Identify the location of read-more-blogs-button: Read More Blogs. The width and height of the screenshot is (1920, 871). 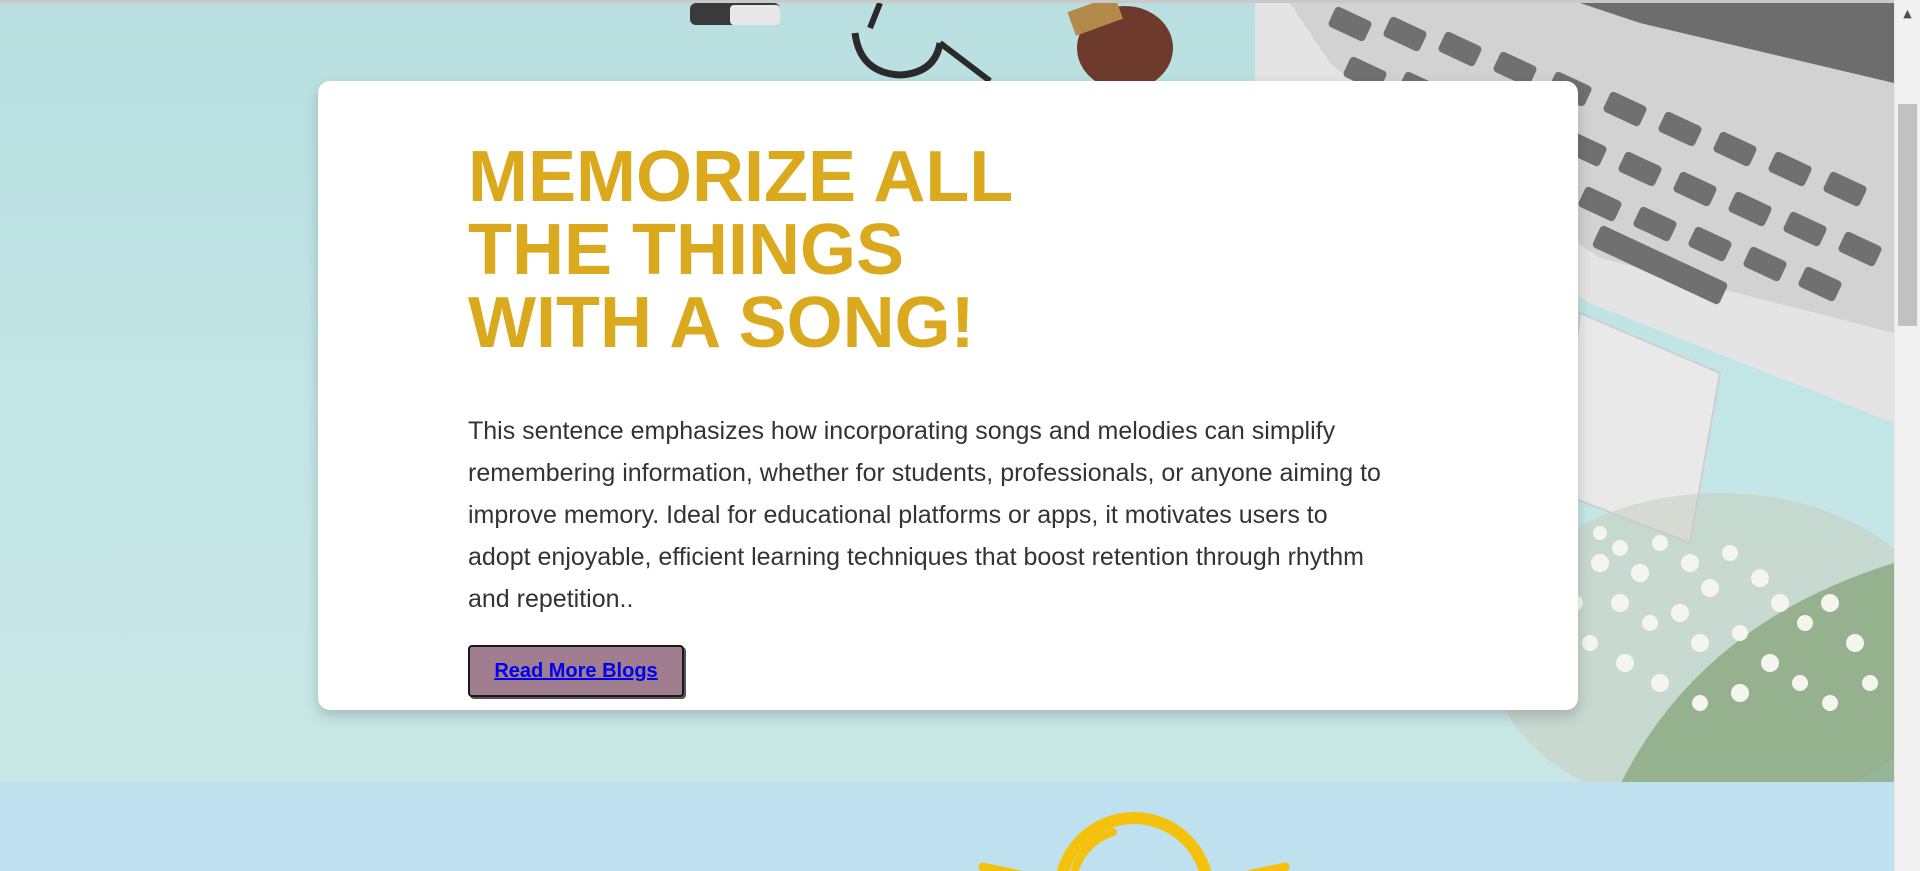
(576, 671).